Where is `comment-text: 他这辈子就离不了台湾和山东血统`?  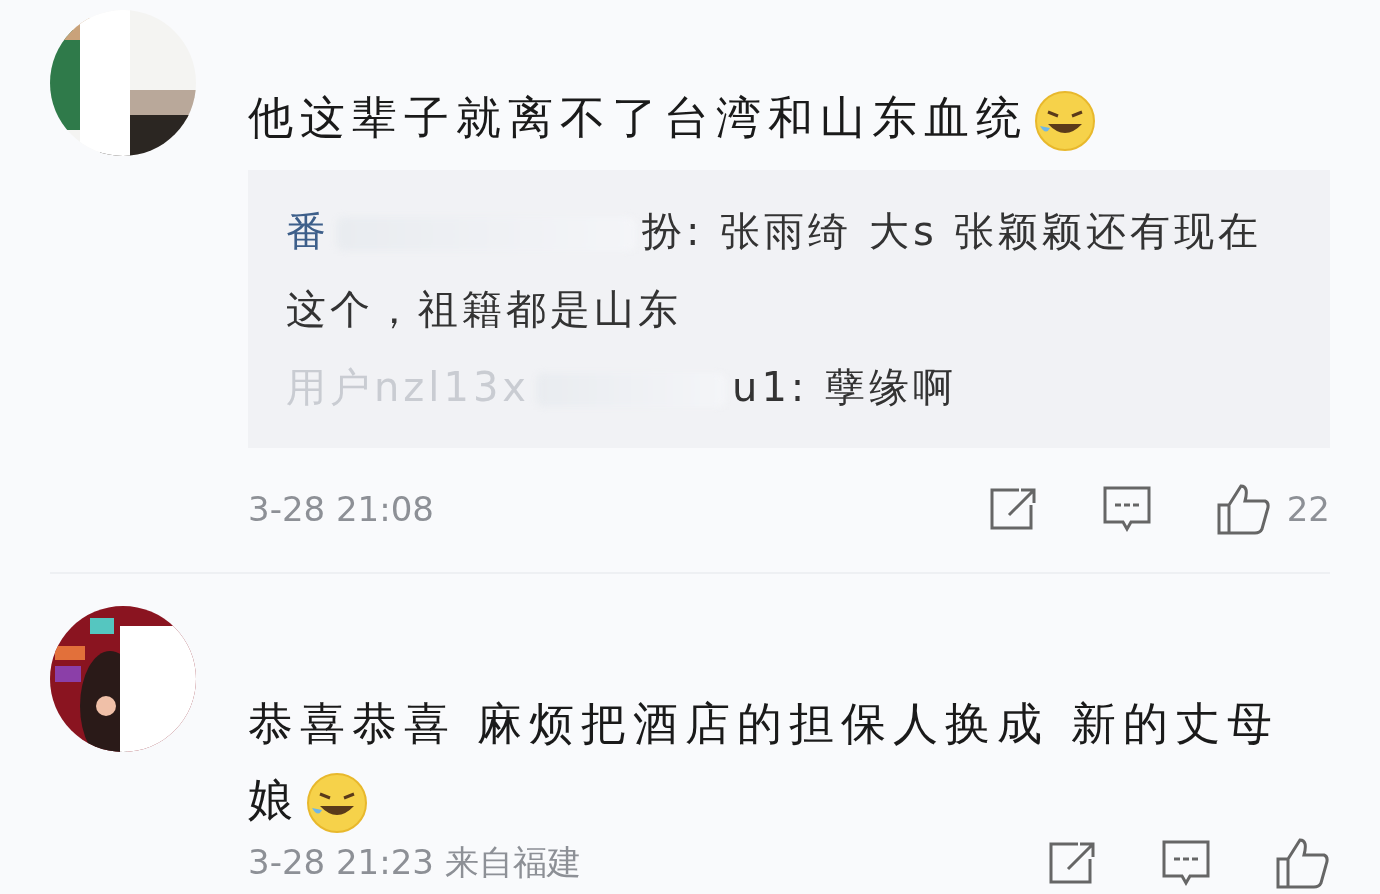
comment-text: 他这辈子就离不了台湾和山东血统 is located at coordinates (778, 118).